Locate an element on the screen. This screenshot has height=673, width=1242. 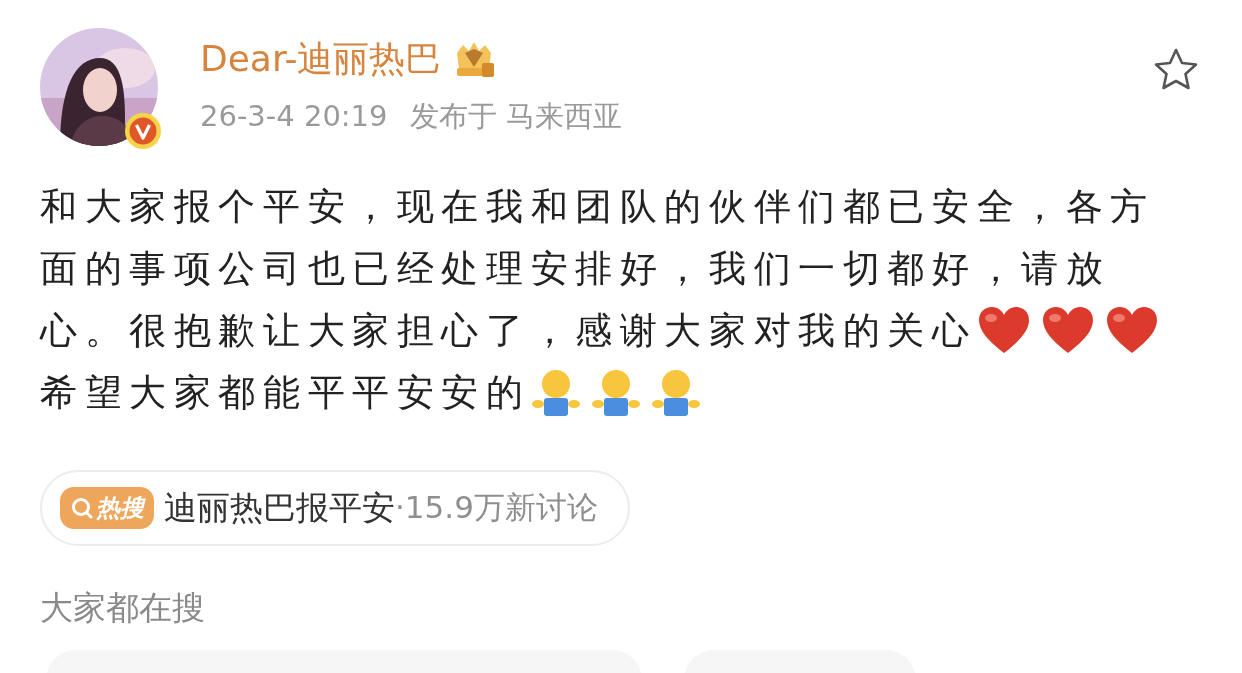
post-text-line: 心。很抱歉让大家担心了，感谢大家对我的关心 is located at coordinates (508, 331).